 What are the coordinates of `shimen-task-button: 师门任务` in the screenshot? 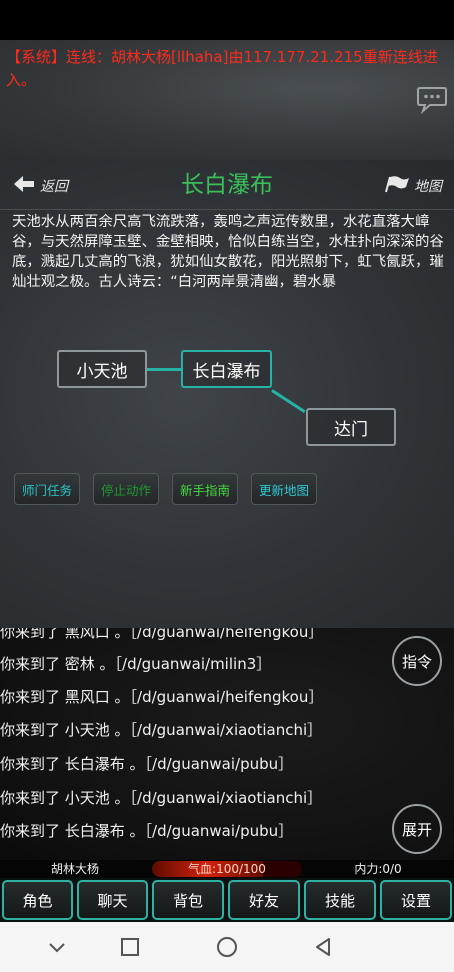 It's located at (47, 489).